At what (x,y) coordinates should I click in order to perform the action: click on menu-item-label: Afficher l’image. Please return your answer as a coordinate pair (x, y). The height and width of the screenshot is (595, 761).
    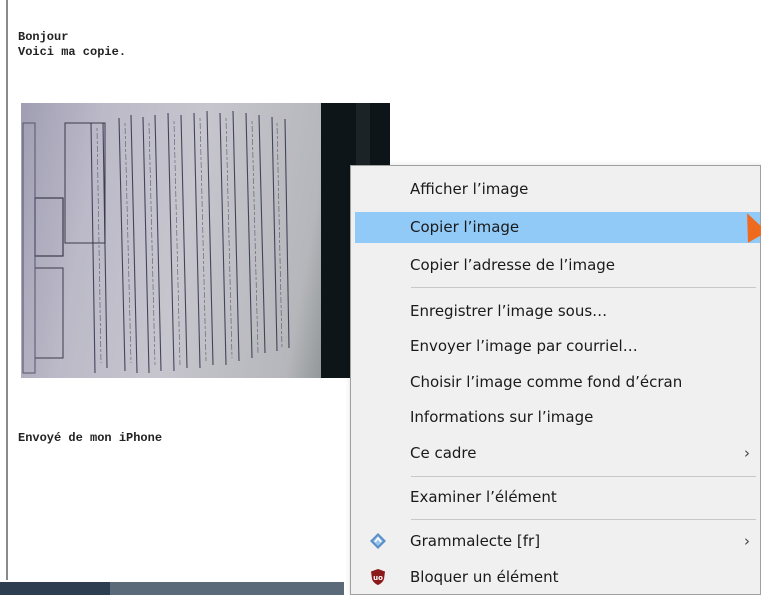
    Looking at the image, I should click on (469, 189).